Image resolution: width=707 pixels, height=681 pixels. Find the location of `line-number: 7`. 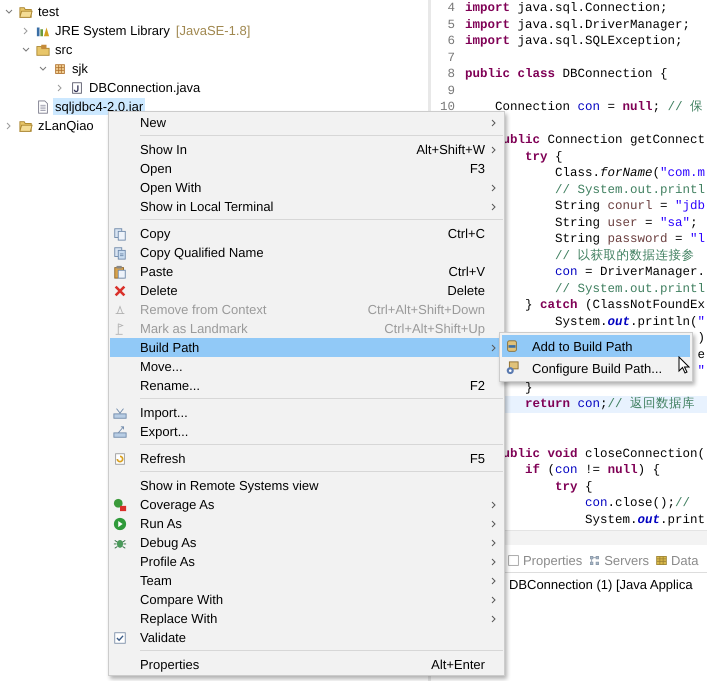

line-number: 7 is located at coordinates (451, 57).